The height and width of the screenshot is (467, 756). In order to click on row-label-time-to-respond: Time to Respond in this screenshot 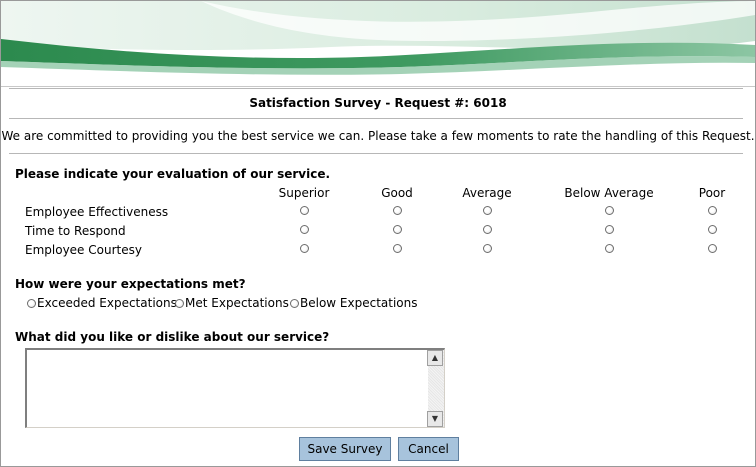, I will do `click(75, 231)`.